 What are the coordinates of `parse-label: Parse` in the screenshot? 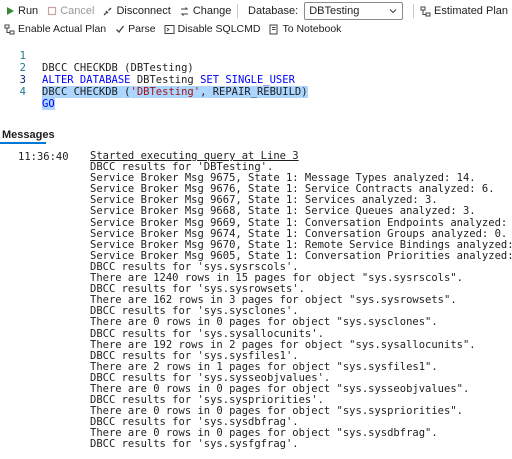 It's located at (142, 29).